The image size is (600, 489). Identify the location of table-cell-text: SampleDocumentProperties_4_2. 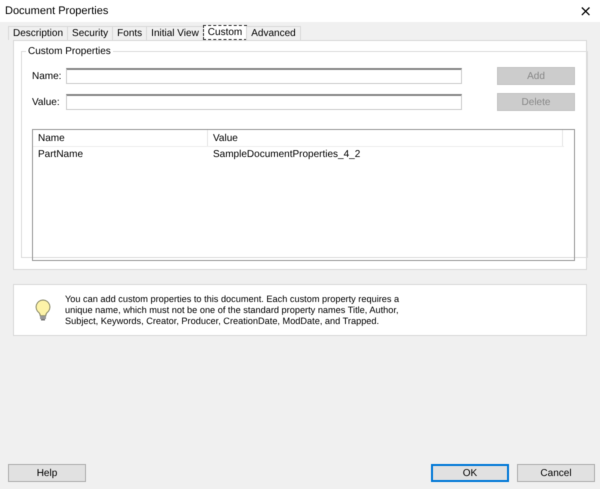
(287, 154).